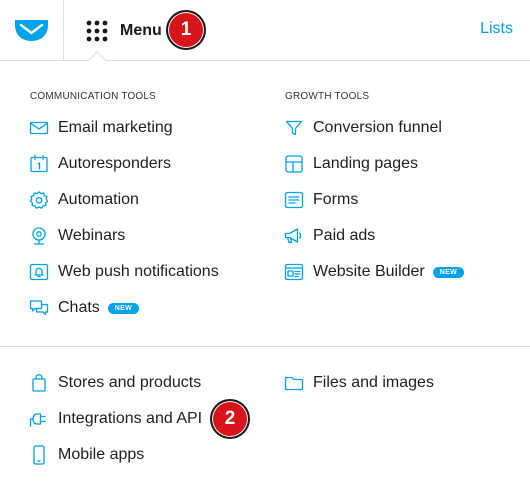 The image size is (530, 486). I want to click on menu-item-chats: Chats NEW, so click(84, 308).